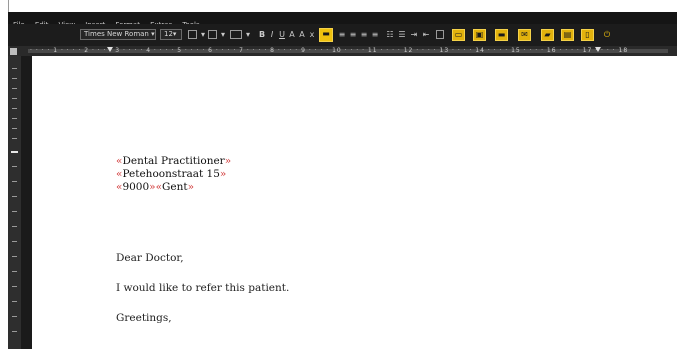 The width and height of the screenshot is (677, 349). What do you see at coordinates (426, 34) in the screenshot?
I see `outdent-icon: ⇤` at bounding box center [426, 34].